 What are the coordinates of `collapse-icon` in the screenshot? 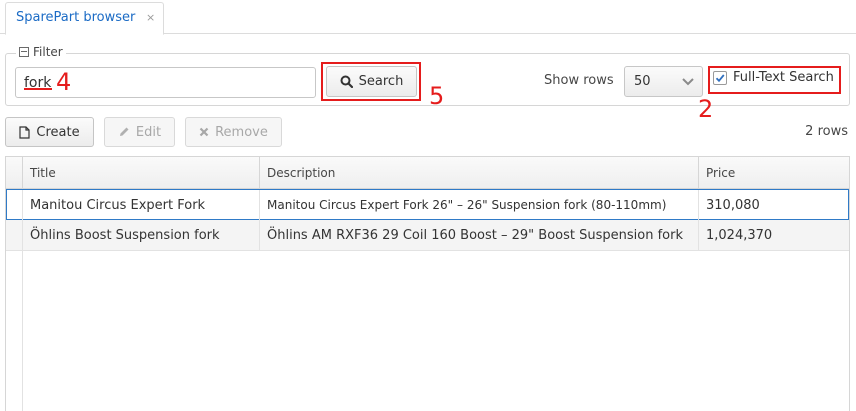 It's located at (24, 52).